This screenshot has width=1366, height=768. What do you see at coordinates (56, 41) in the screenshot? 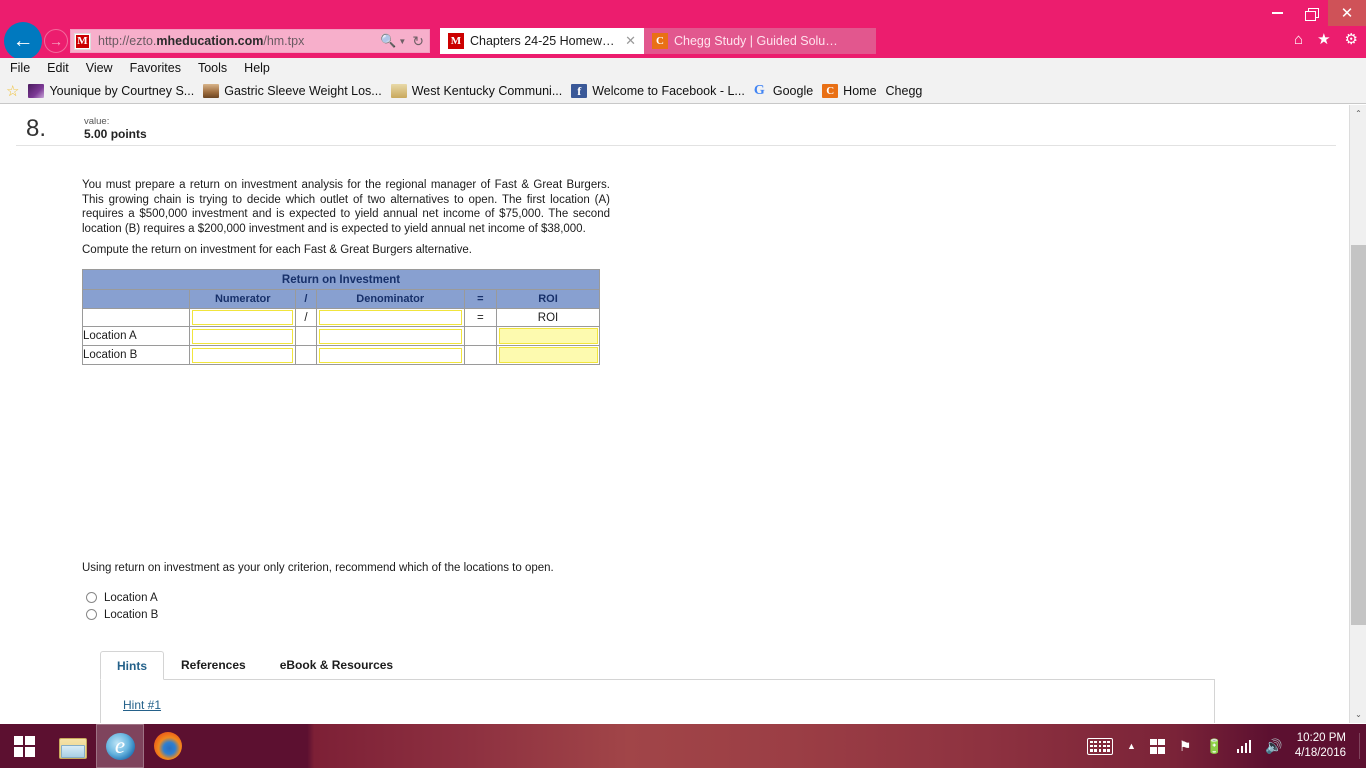
I see `forward-button: →` at bounding box center [56, 41].